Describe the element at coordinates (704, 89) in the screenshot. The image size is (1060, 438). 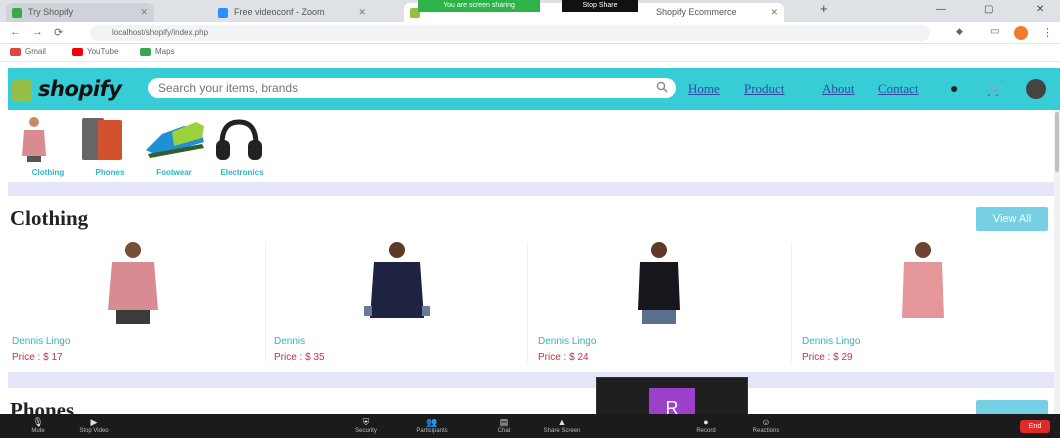
I see `nav-link-home: Home` at that location.